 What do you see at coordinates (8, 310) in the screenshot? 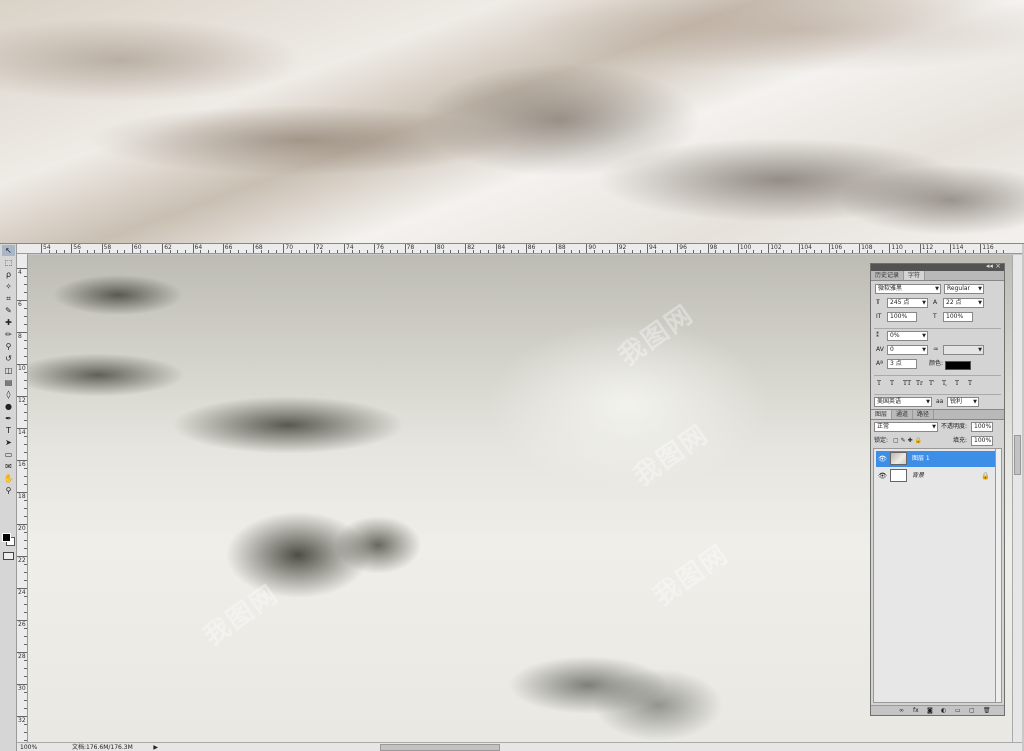
I see `eyedropper-tool-icon: ✎` at bounding box center [8, 310].